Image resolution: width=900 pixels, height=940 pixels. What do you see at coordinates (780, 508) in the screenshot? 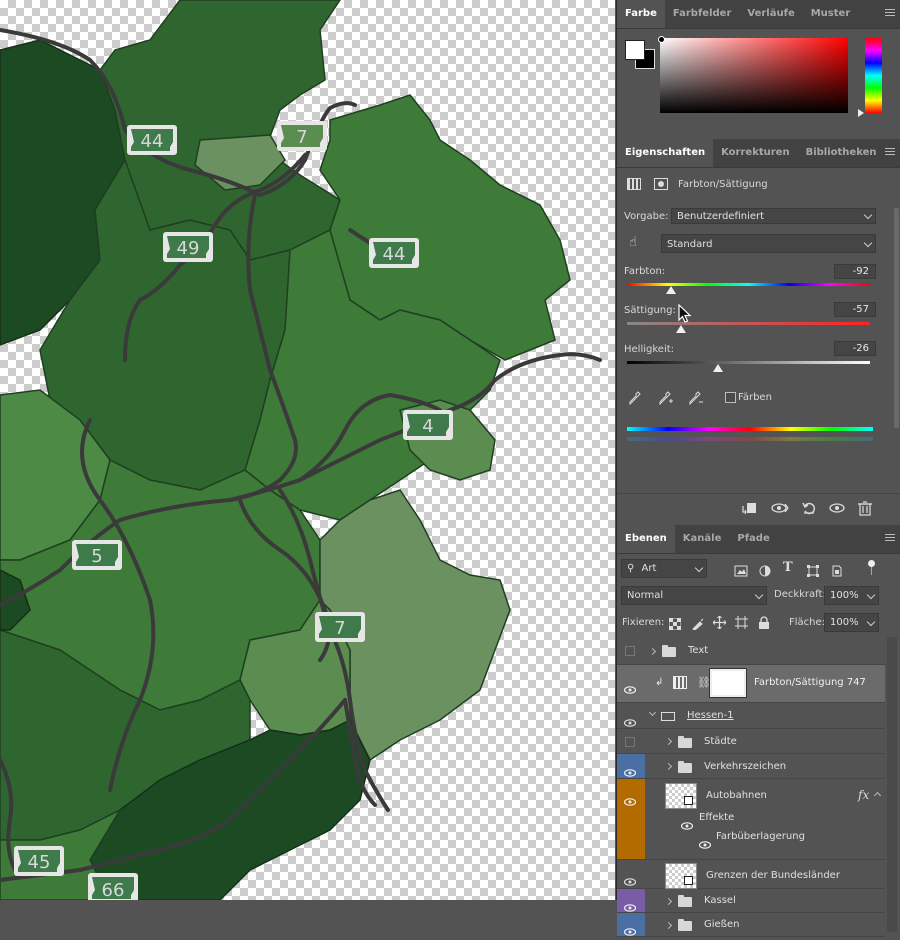
I see `view-previous-state-icon` at bounding box center [780, 508].